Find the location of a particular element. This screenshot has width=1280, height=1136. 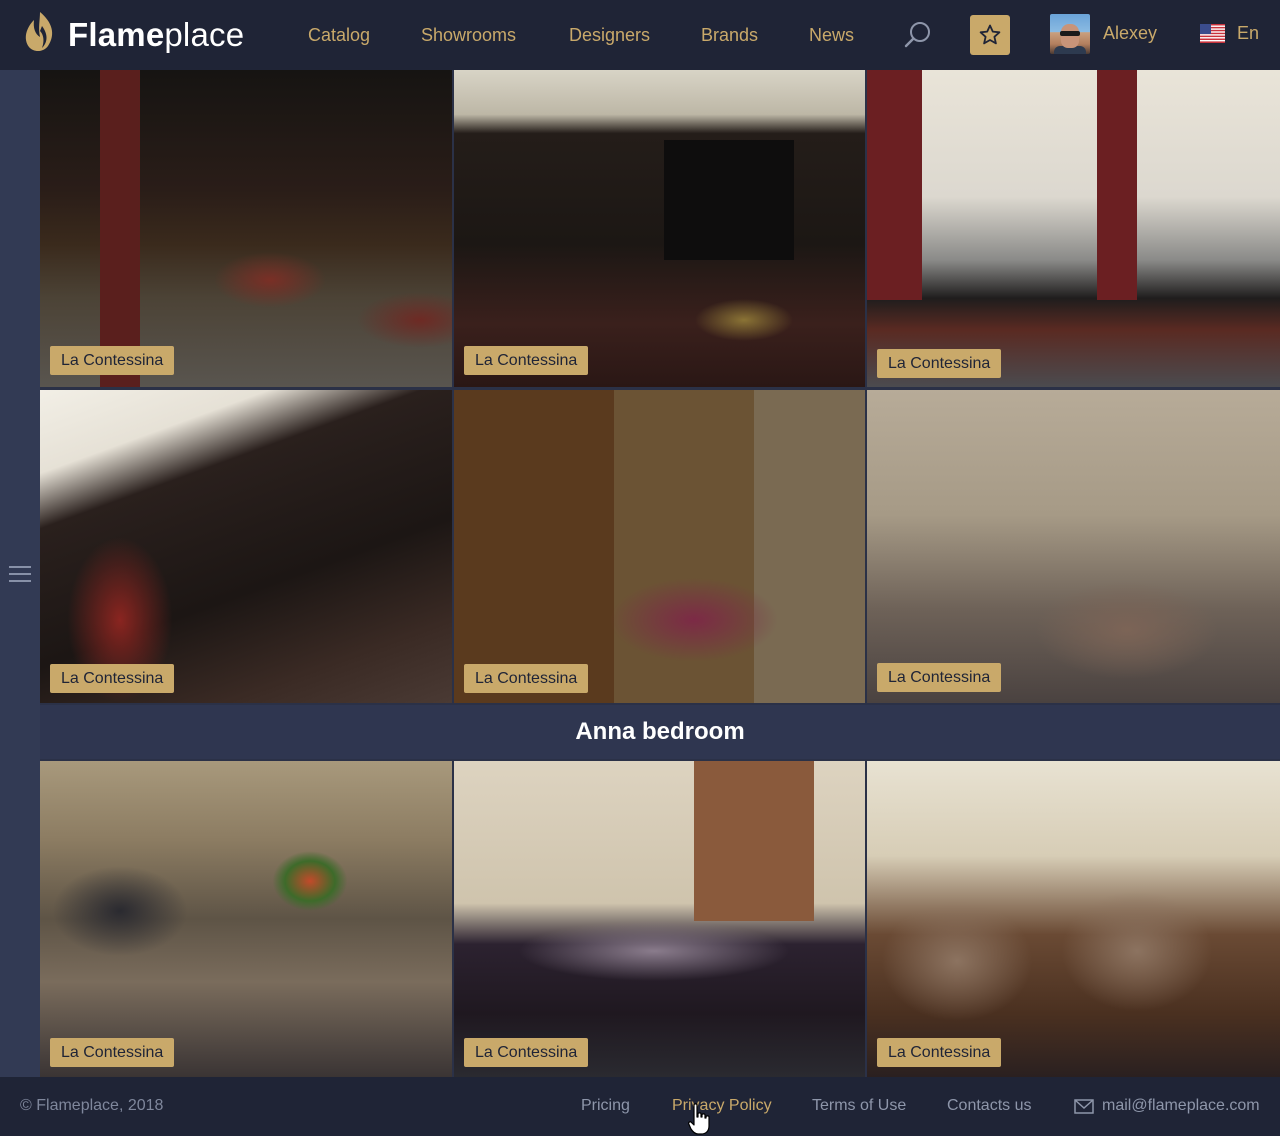

language-selector: En is located at coordinates (1248, 33).